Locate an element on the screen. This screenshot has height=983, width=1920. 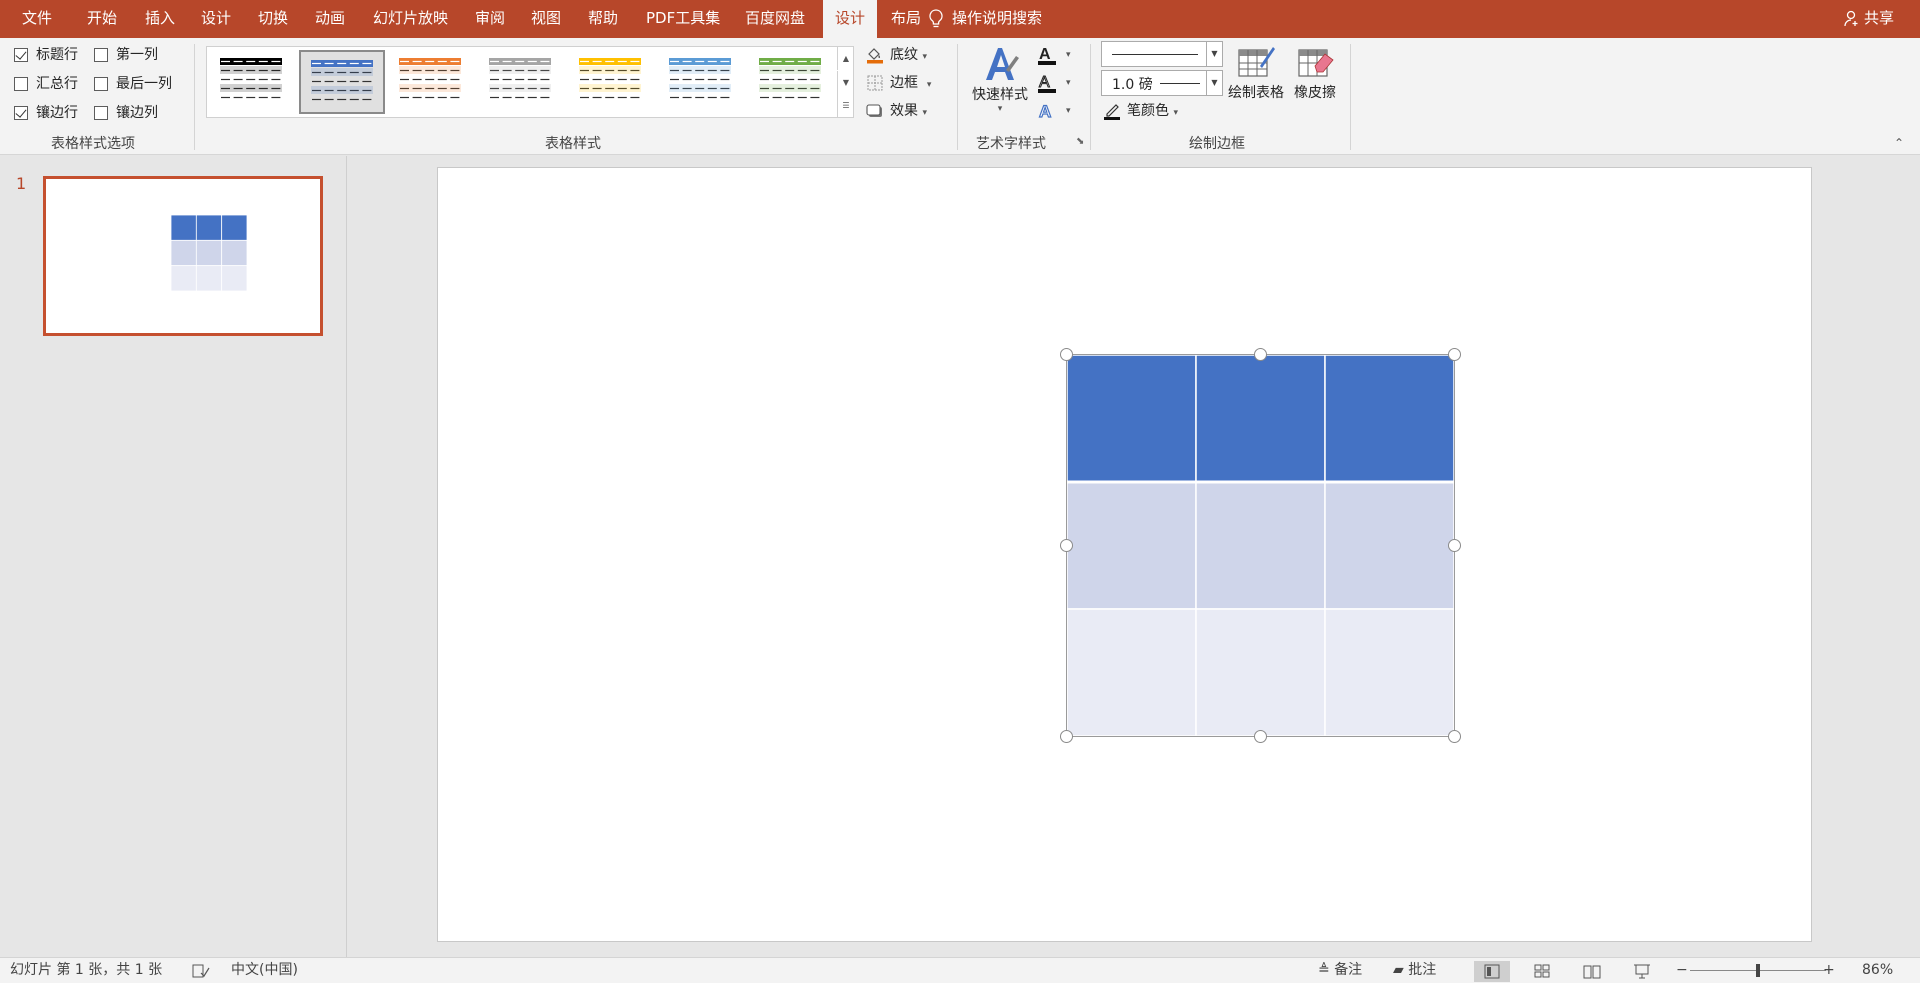
zoom-in-button: + is located at coordinates (1829, 970).